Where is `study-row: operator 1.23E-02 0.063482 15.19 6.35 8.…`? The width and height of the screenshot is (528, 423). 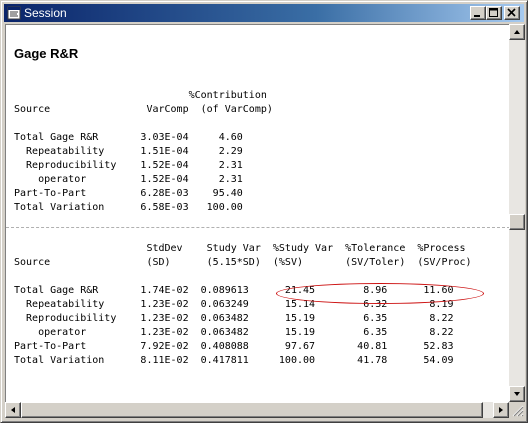
study-row: operator 1.23E-02 0.063482 15.19 6.35 8.… is located at coordinates (234, 332).